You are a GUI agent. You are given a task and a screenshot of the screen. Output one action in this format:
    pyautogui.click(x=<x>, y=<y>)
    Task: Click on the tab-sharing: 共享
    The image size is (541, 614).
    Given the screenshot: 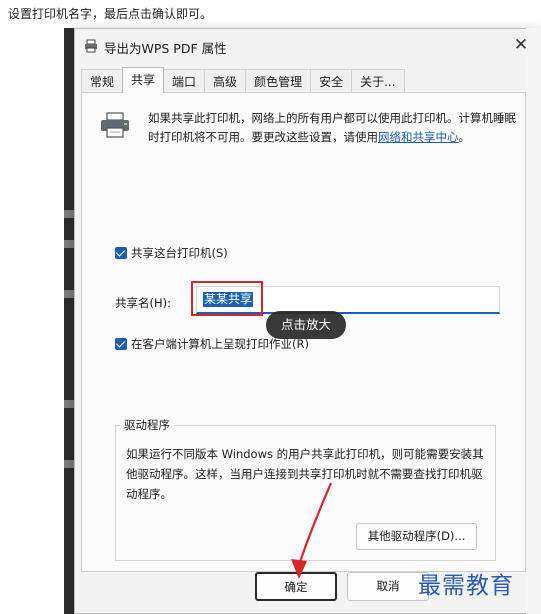 What is the action you would take?
    pyautogui.click(x=143, y=80)
    